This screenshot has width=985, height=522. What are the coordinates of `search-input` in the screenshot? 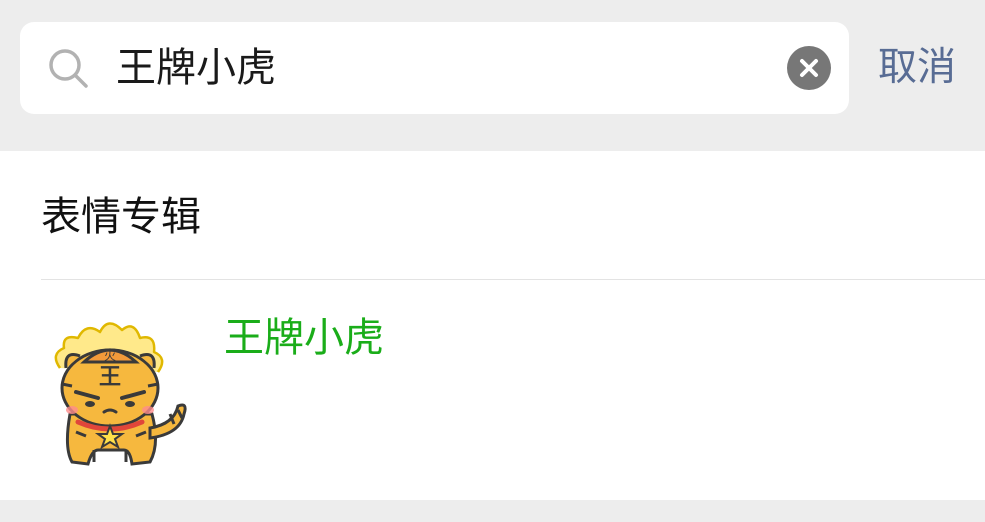 It's located at (446, 68).